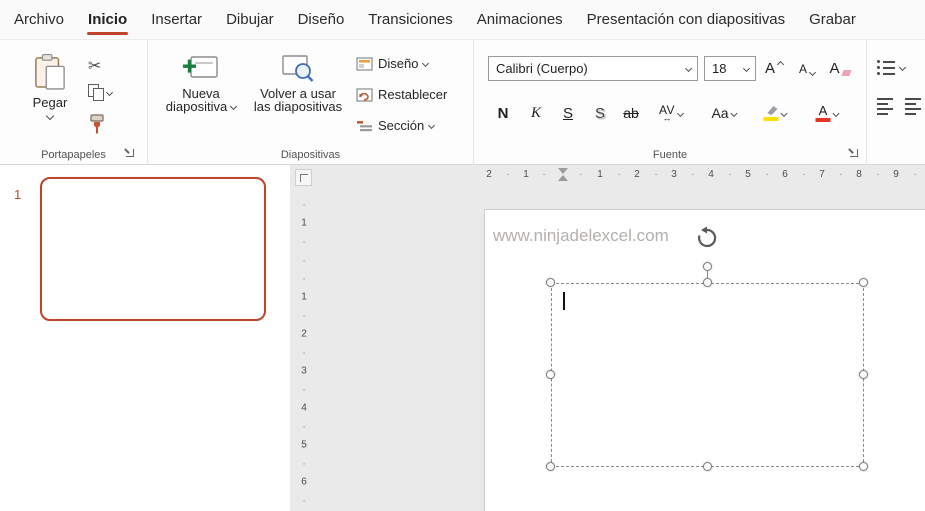 This screenshot has width=925, height=511. I want to click on watermark-text: www.ninjadelexcel.com, so click(581, 236).